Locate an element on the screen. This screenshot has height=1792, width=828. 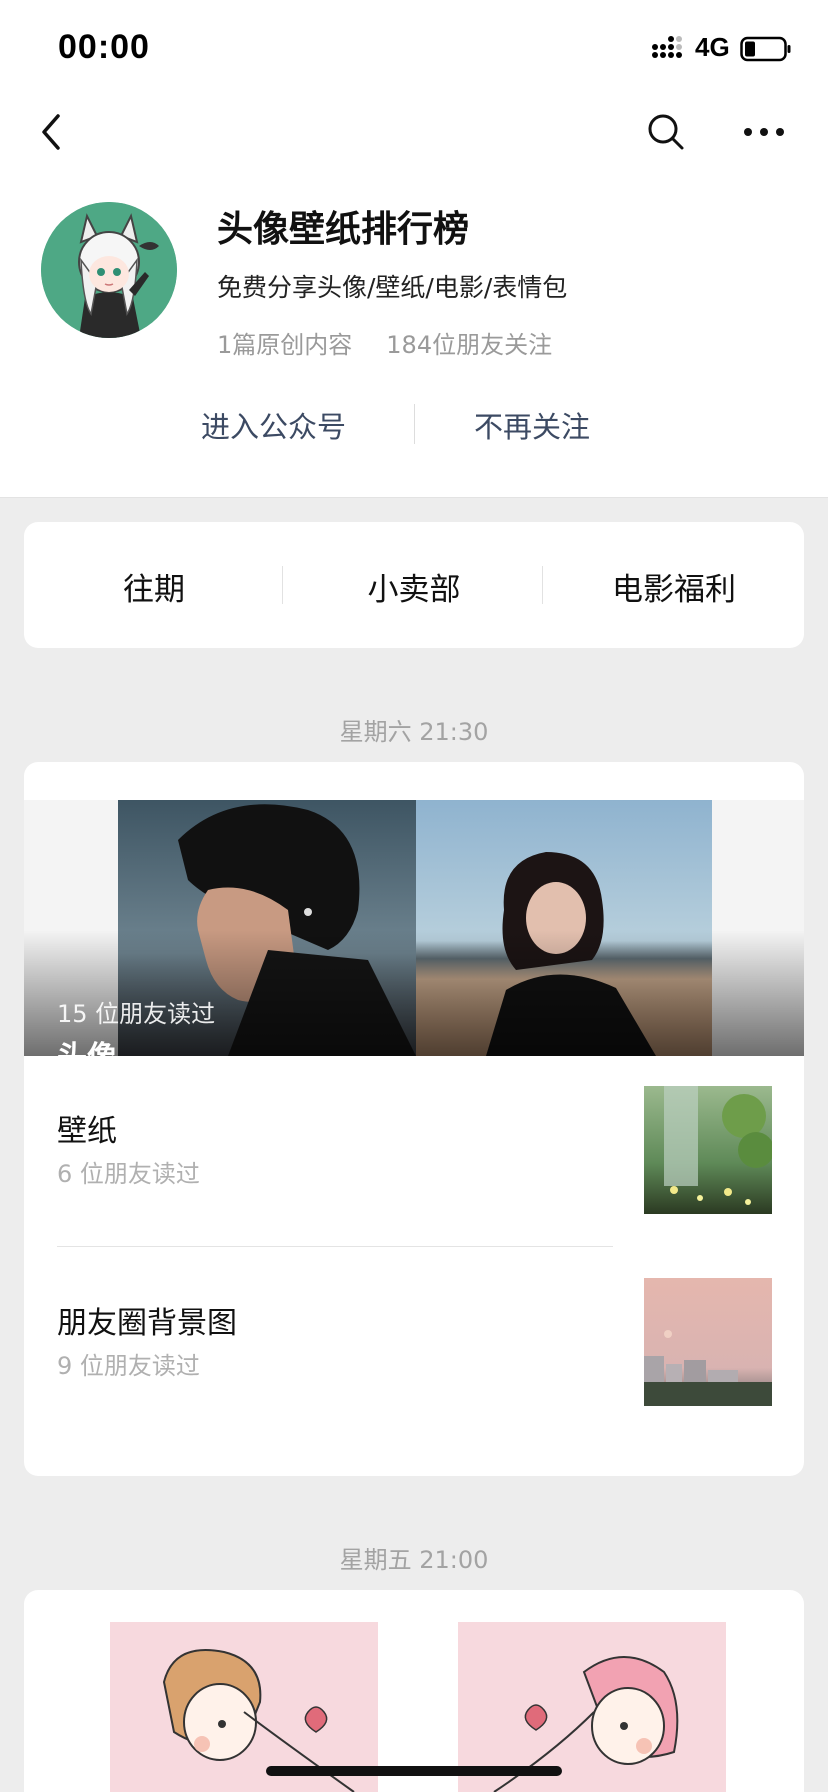
moments-background-thumbnail is located at coordinates (708, 1342).